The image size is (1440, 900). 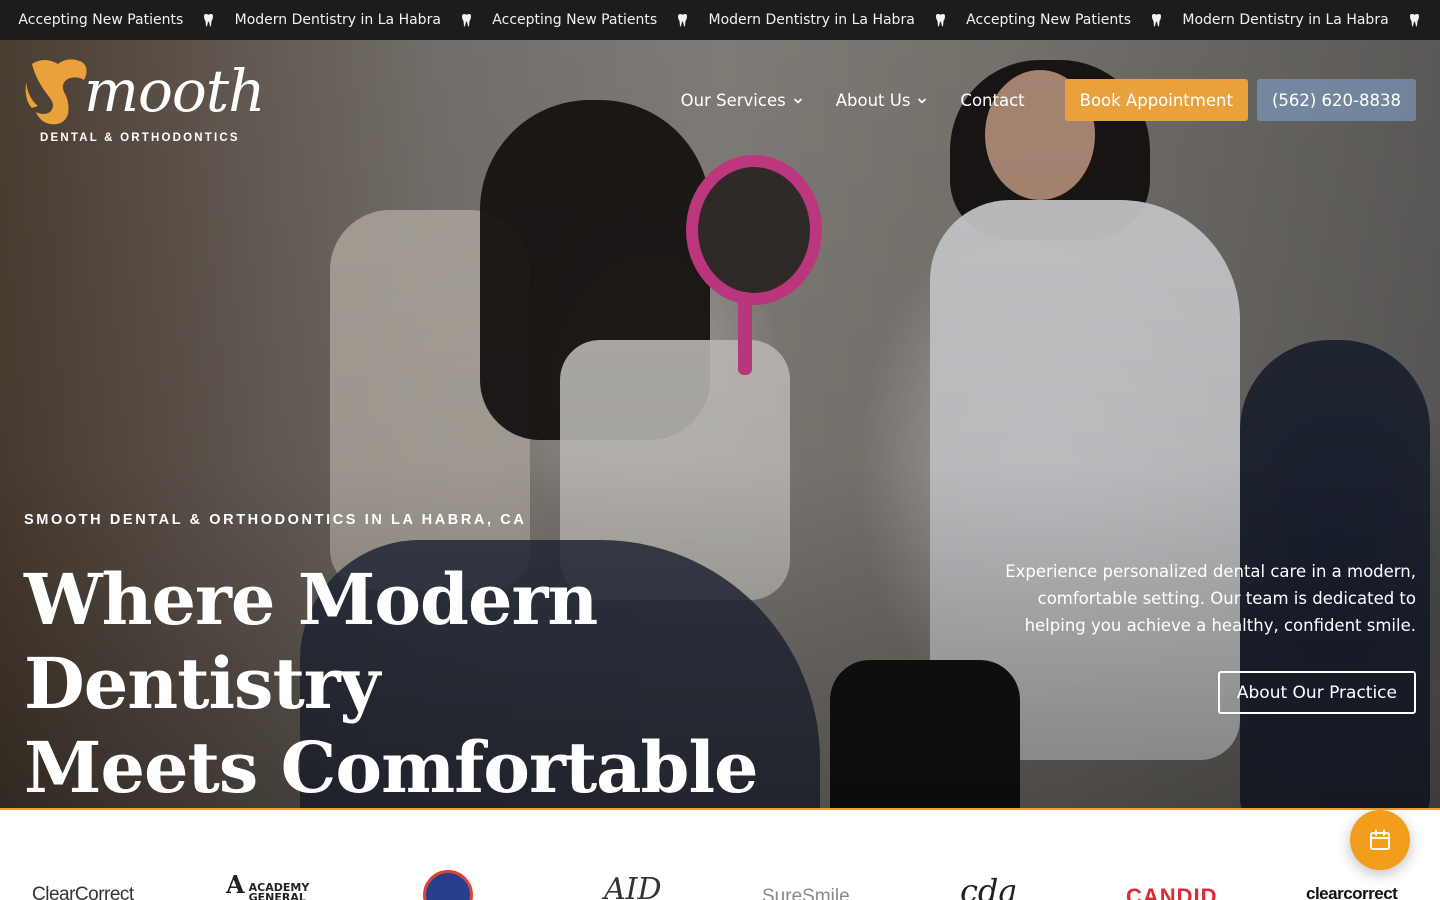 I want to click on site-logo: mooth DENTAL & ORTHODONTICS, so click(x=144, y=103).